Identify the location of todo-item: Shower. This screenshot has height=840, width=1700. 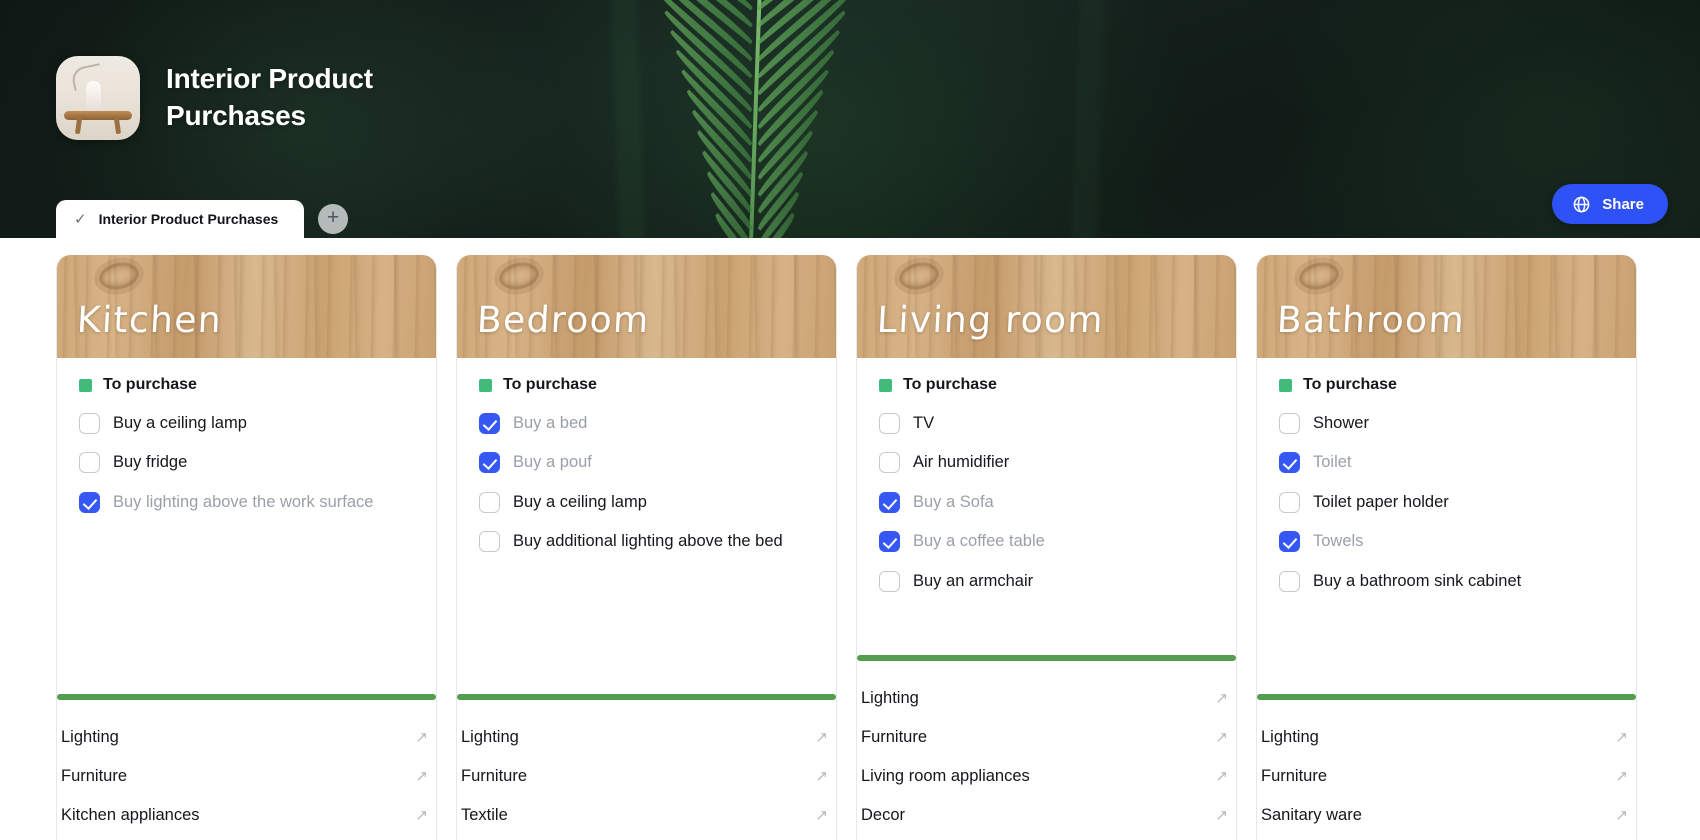
(1447, 423).